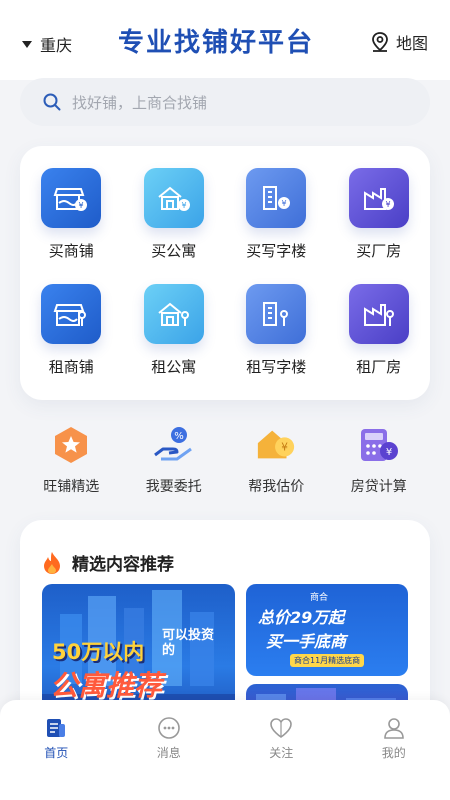  What do you see at coordinates (306, 641) in the screenshot?
I see `banner-right-line2: 买一手底商` at bounding box center [306, 641].